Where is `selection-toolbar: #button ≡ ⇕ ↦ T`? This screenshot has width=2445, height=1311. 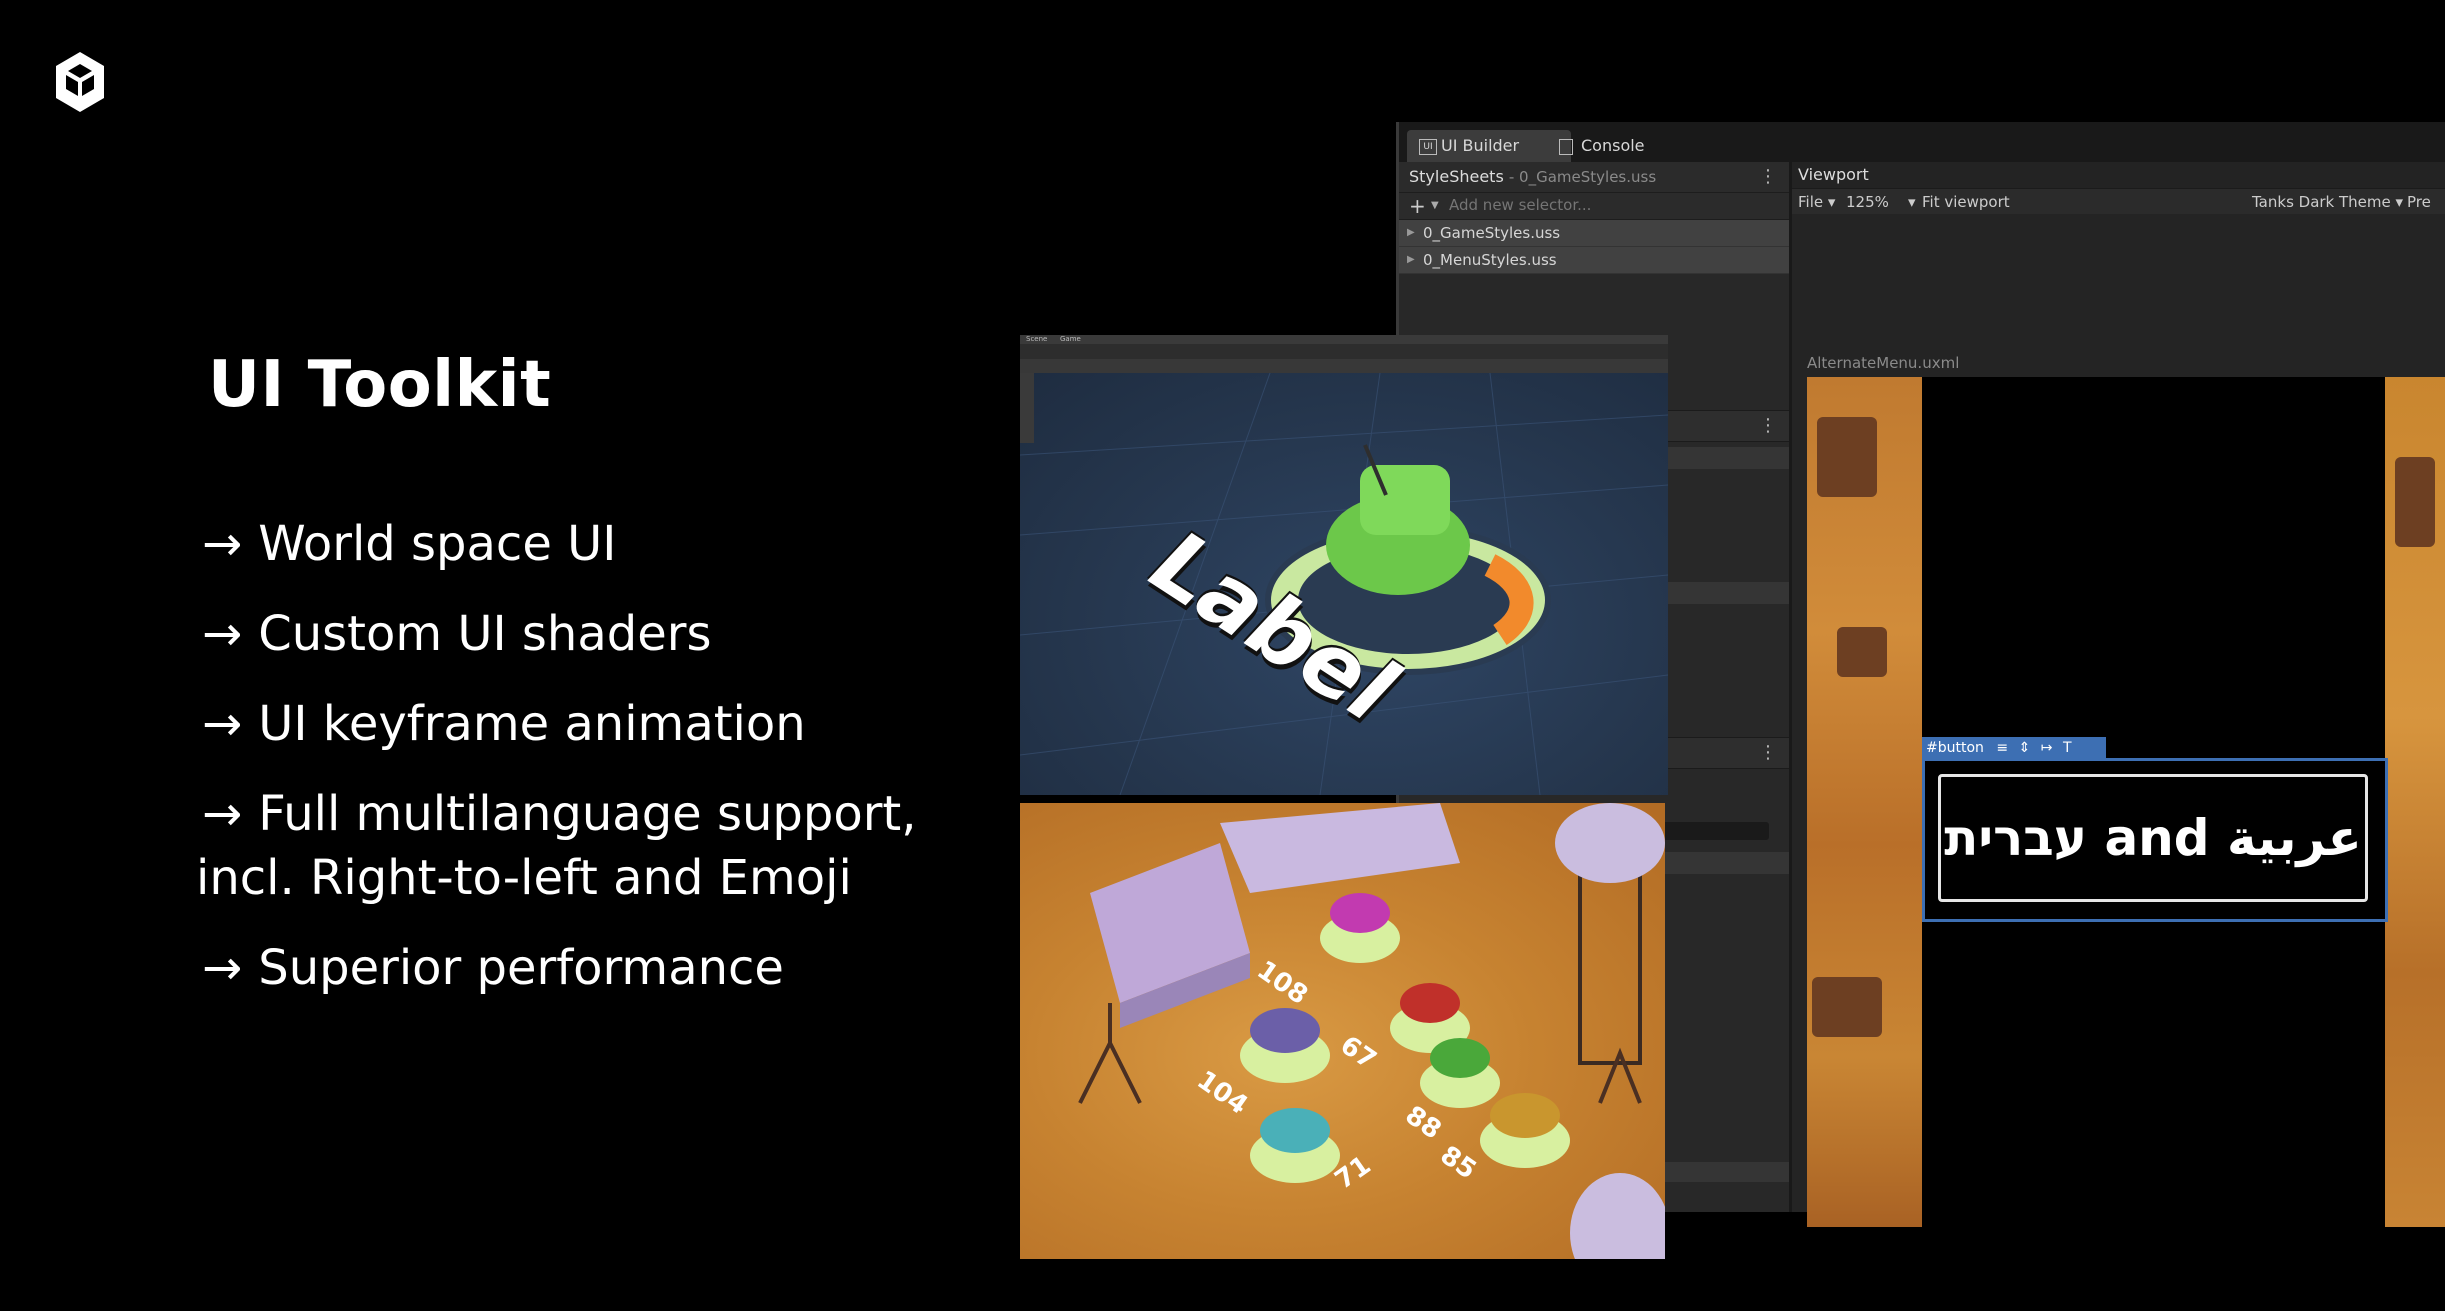
selection-toolbar: #button ≡ ⇕ ↦ T is located at coordinates (2014, 748).